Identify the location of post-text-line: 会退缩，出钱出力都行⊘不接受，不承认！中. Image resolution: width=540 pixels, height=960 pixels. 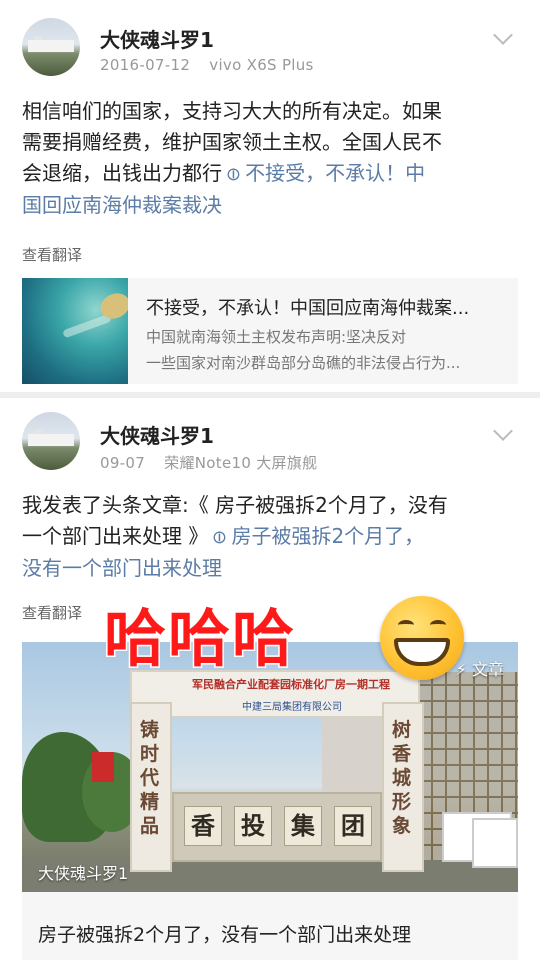
(272, 174).